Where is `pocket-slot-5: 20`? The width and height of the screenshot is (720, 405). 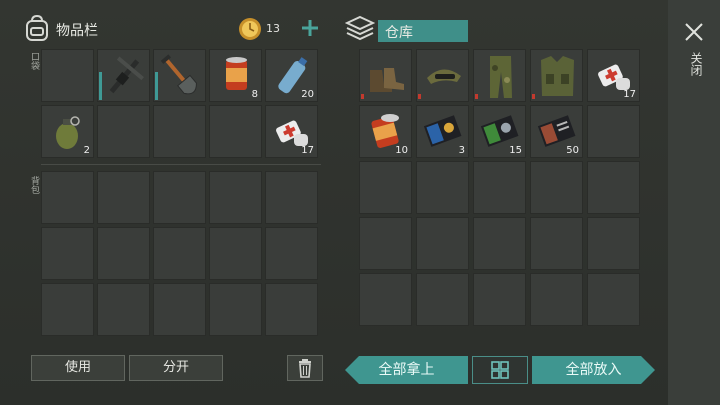
pocket-slot-5: 20 is located at coordinates (291, 75).